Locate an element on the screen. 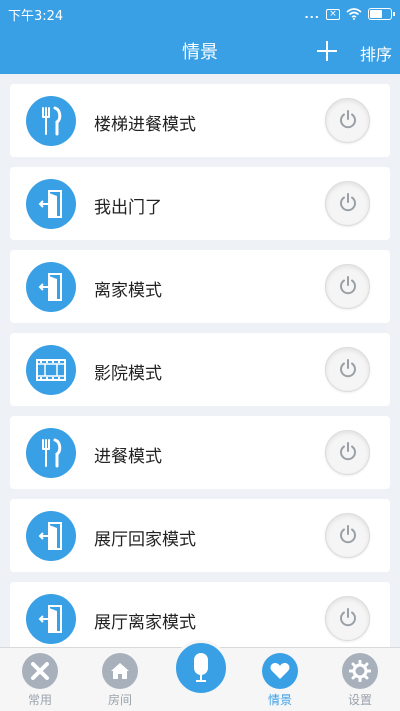 Image resolution: width=400 pixels, height=711 pixels. tab-home: 房间 is located at coordinates (120, 680).